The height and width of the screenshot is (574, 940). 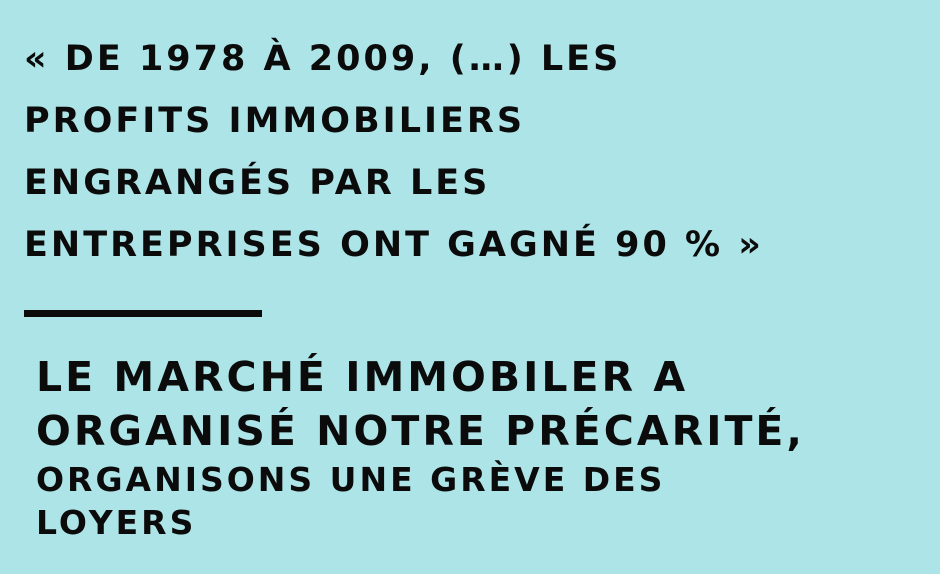 I want to click on quote-line-3: ENGRANGÉS PAR LES, so click(x=257, y=183).